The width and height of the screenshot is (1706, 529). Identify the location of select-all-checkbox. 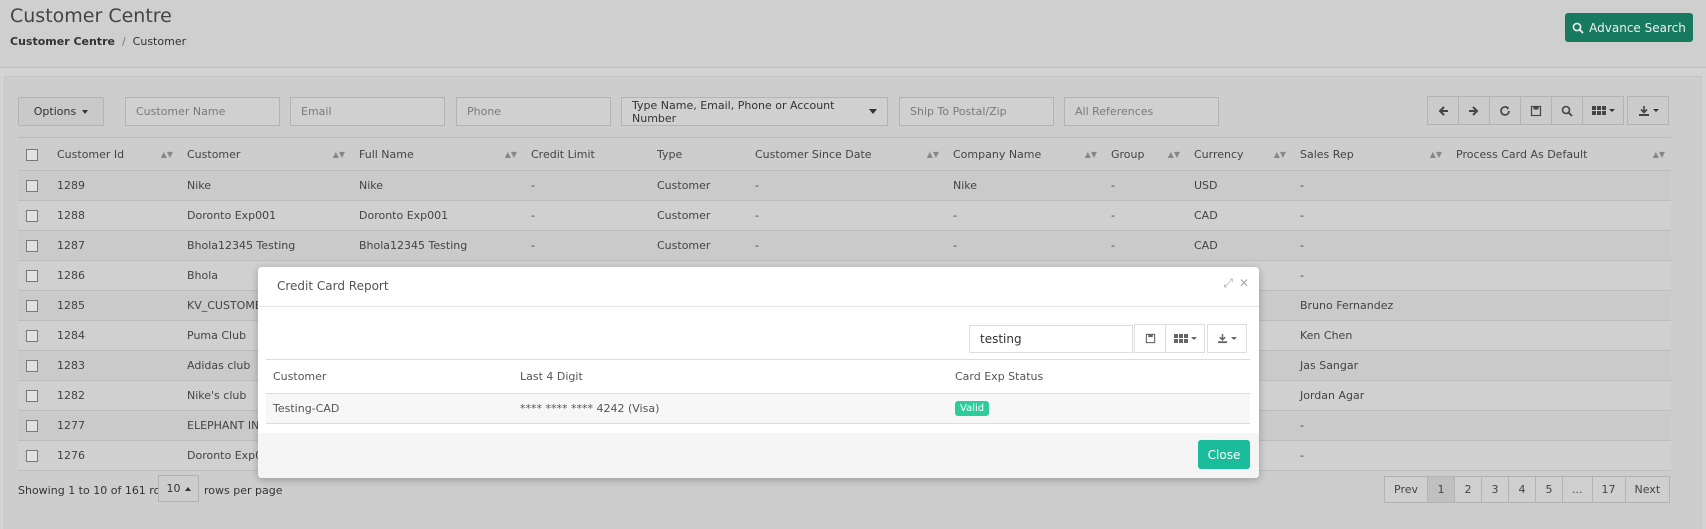
(32, 154).